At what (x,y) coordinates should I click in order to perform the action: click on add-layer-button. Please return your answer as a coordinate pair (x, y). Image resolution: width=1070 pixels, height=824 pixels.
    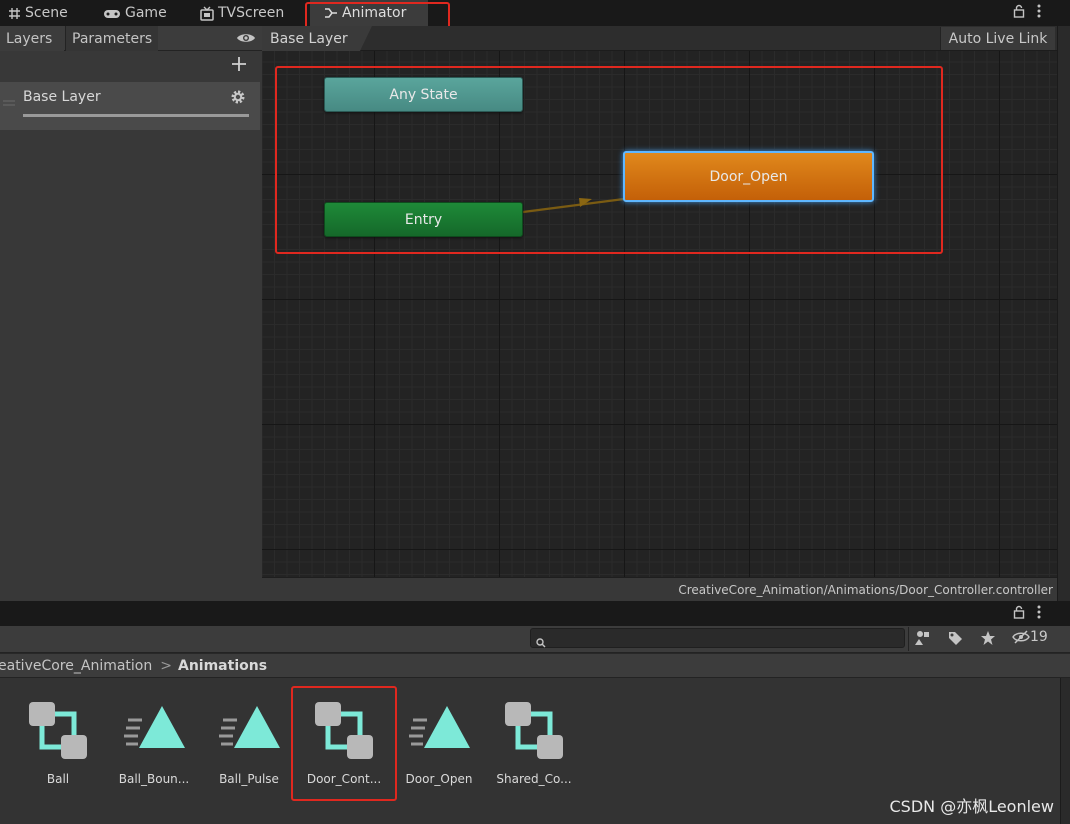
    Looking at the image, I should click on (239, 66).